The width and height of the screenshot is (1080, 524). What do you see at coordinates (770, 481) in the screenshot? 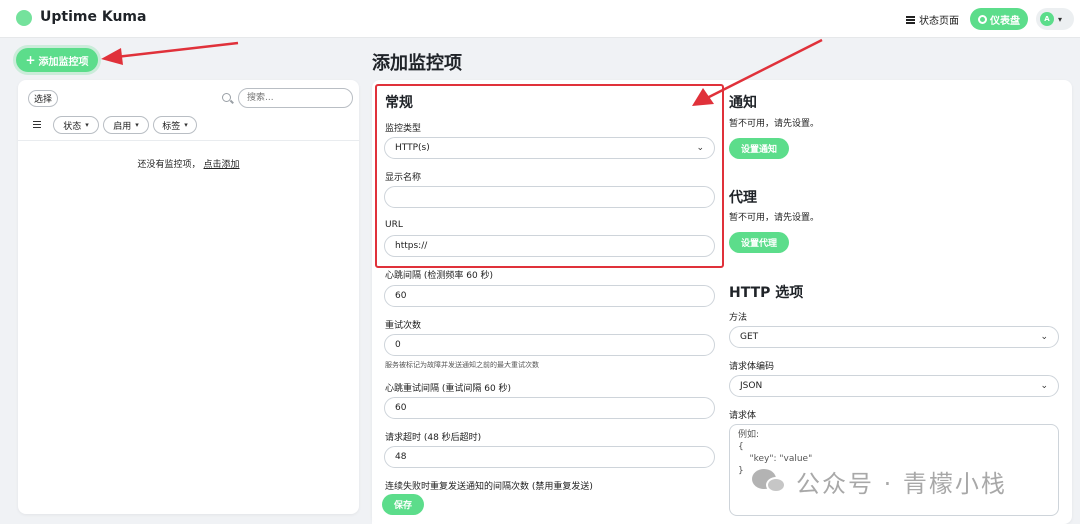
I see `wechat-icon` at bounding box center [770, 481].